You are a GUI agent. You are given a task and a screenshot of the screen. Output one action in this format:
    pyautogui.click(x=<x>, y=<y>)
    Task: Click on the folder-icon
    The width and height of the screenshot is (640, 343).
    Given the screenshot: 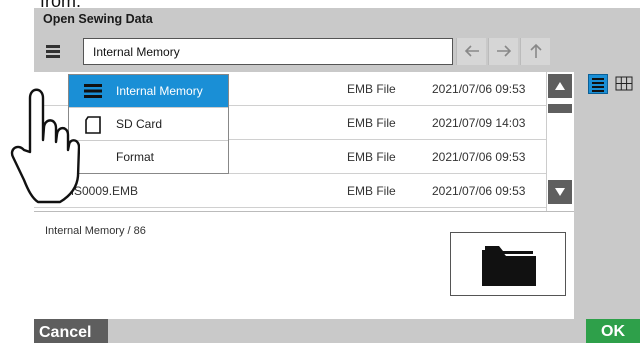 What is the action you would take?
    pyautogui.click(x=509, y=266)
    